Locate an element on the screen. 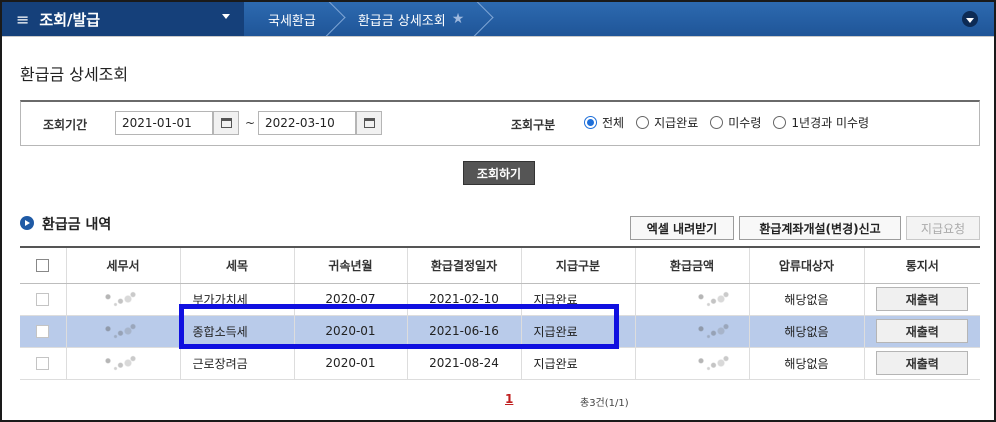  star-icon: ★ is located at coordinates (458, 19).